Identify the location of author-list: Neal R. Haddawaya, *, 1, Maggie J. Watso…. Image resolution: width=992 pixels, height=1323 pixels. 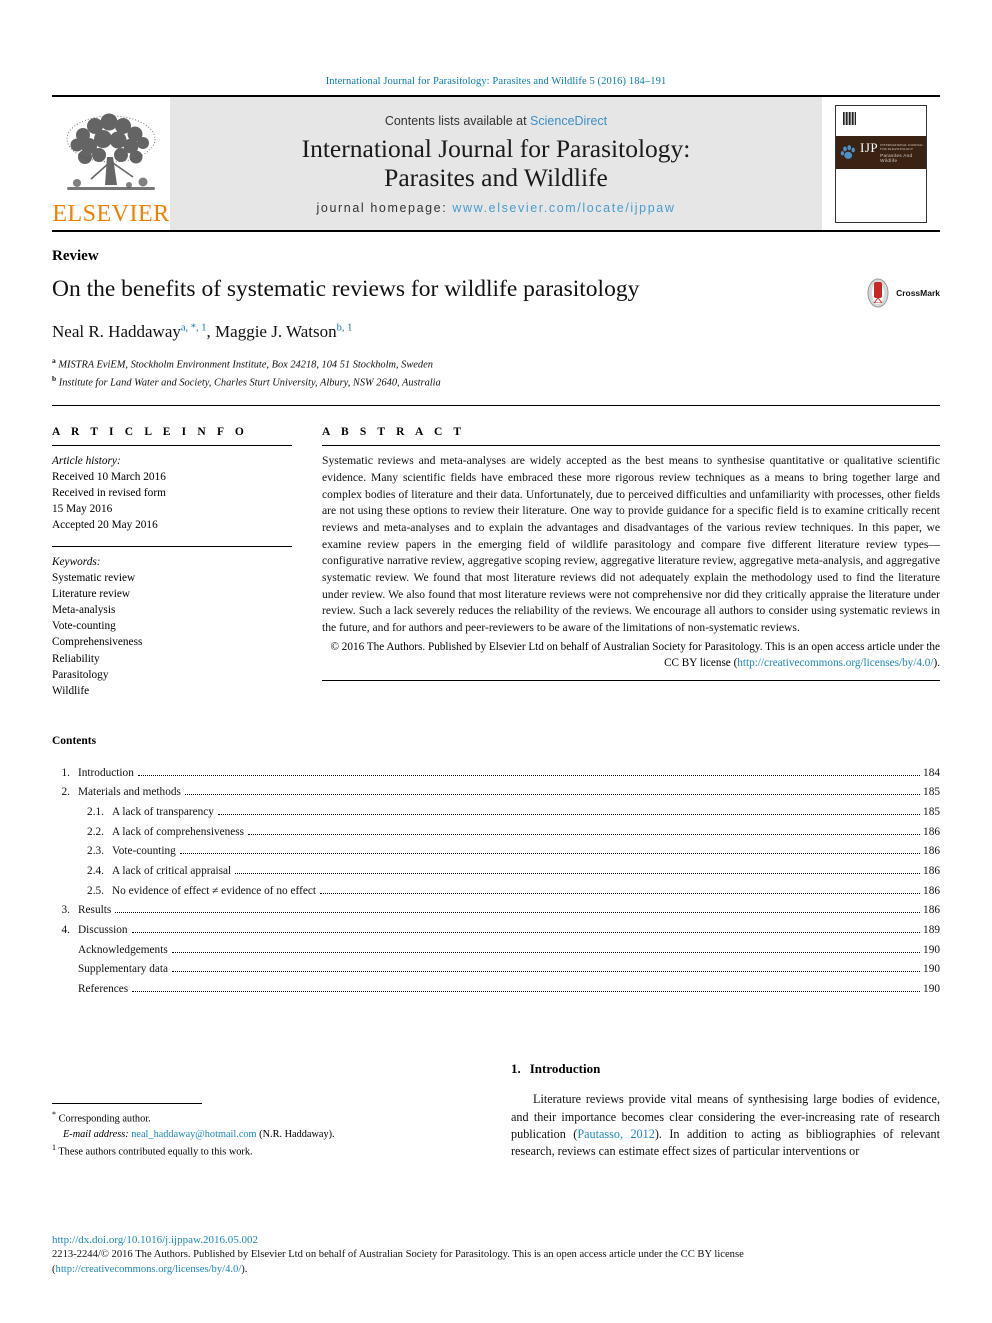
(496, 332).